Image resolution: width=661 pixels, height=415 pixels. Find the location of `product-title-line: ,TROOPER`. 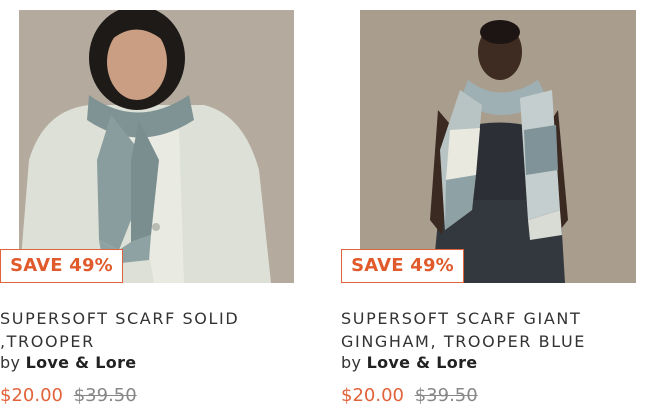

product-title-line: ,TROOPER is located at coordinates (145, 341).